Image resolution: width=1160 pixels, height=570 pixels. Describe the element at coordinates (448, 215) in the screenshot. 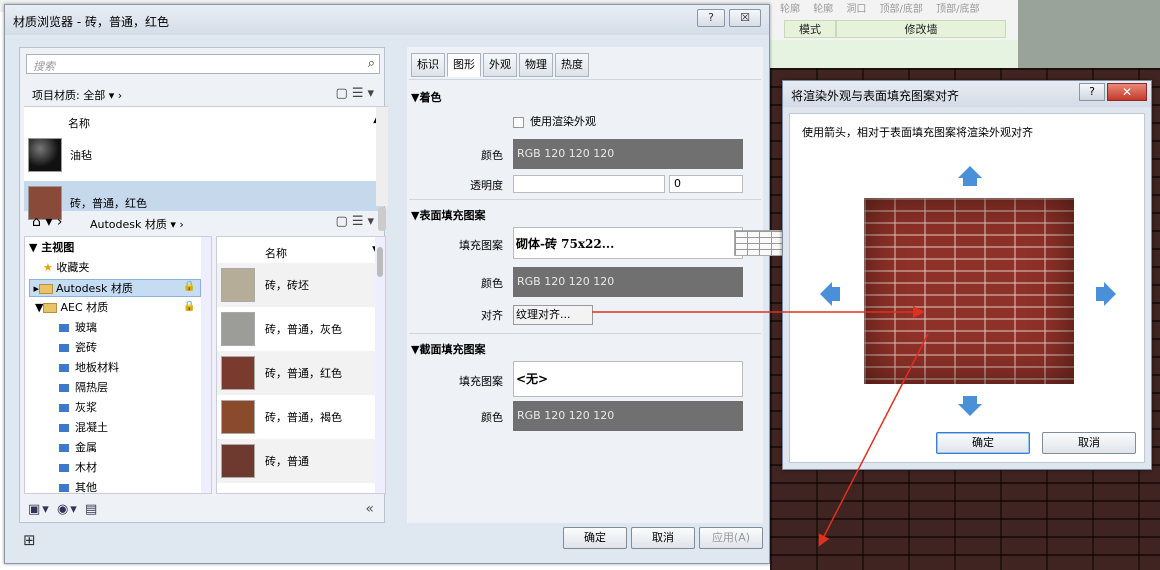

I see `section-surface-pattern: ▼表面填充图案` at that location.